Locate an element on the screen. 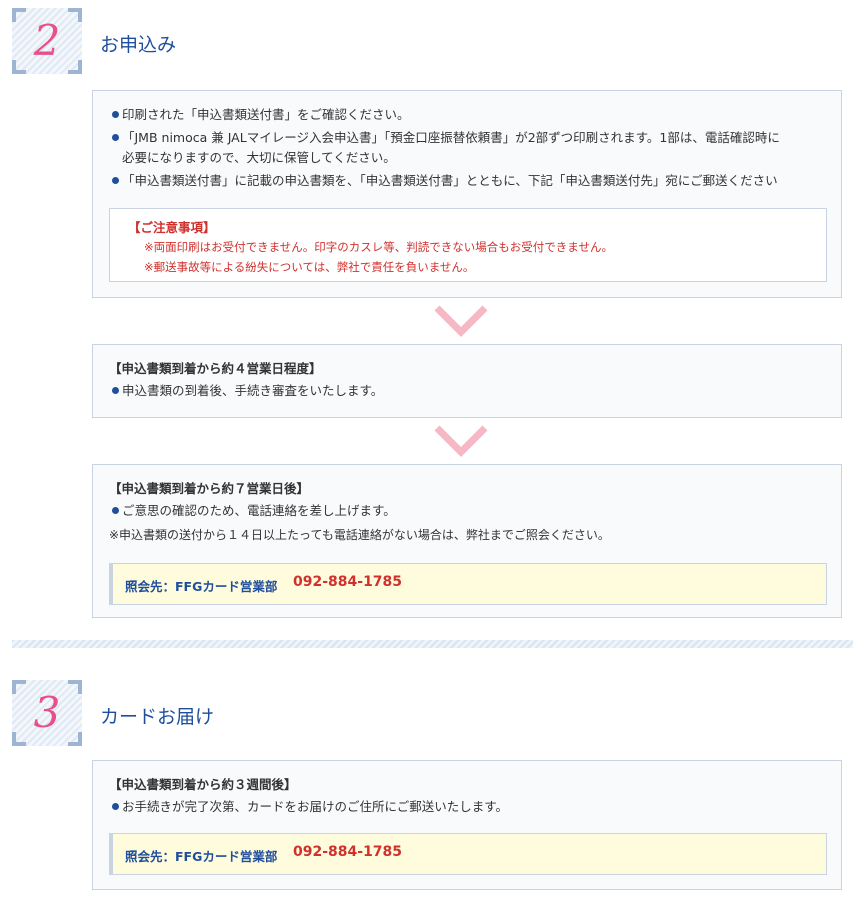 Image resolution: width=853 pixels, height=898 pixels. bullet-item: 印刷された「申込書類送付書」をご確認ください。 is located at coordinates (467, 115).